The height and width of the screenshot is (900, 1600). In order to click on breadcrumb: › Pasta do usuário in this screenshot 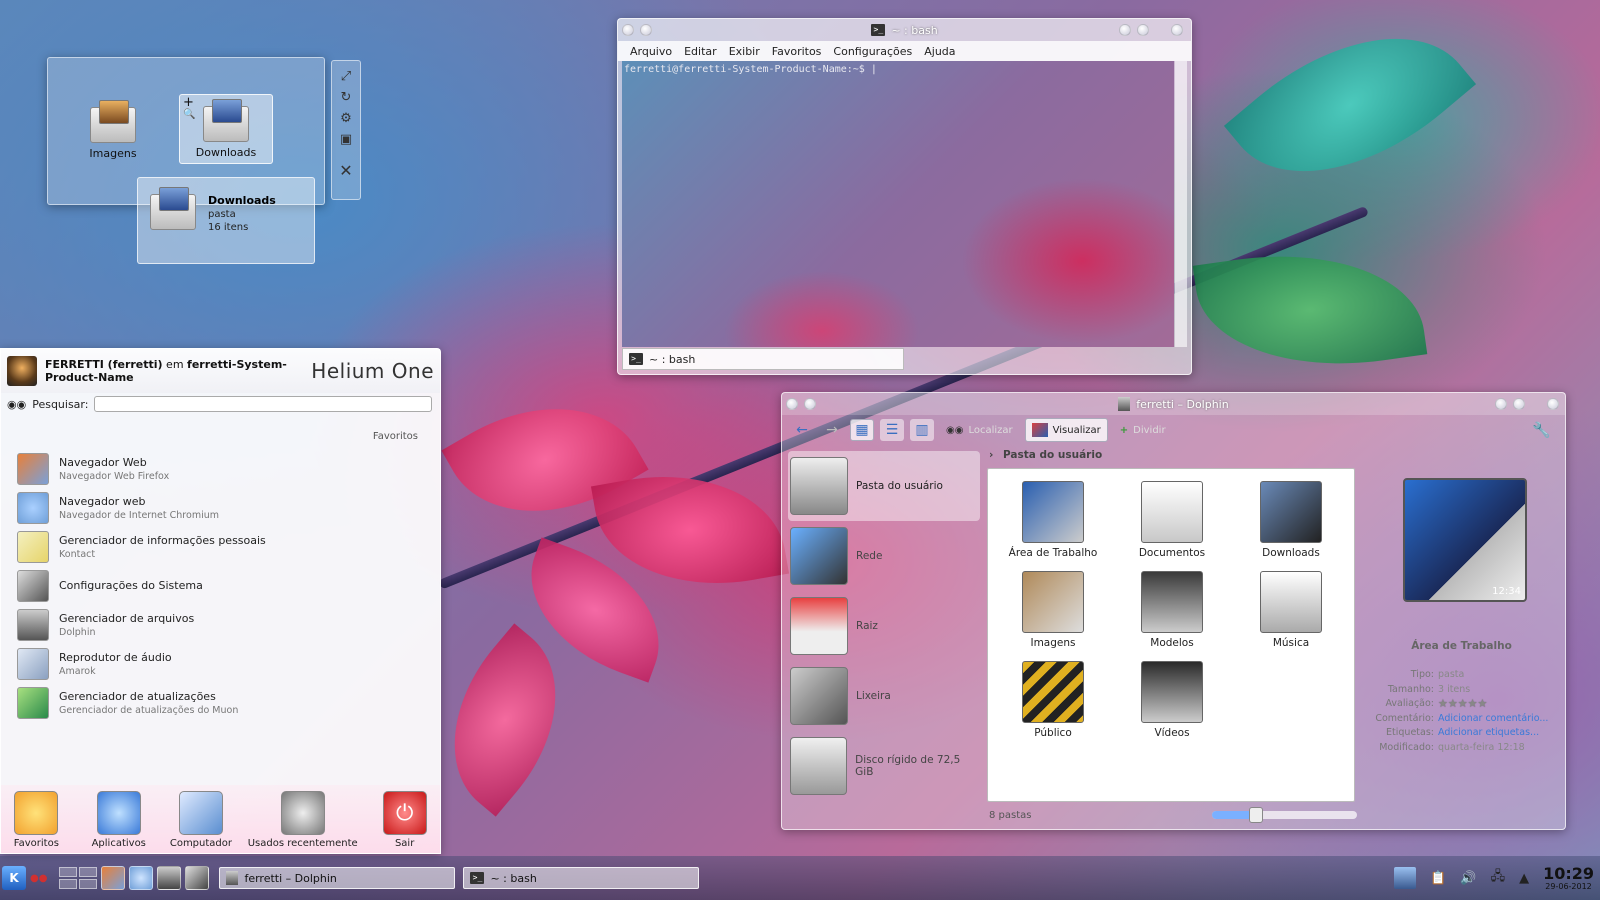, I will do `click(1045, 455)`.